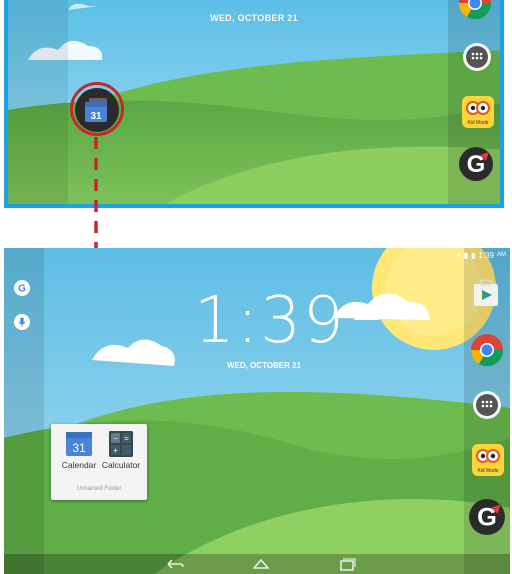 This screenshot has height=574, width=512. What do you see at coordinates (264, 365) in the screenshot?
I see `clock-widget-date: WED, OCTOBER 21` at bounding box center [264, 365].